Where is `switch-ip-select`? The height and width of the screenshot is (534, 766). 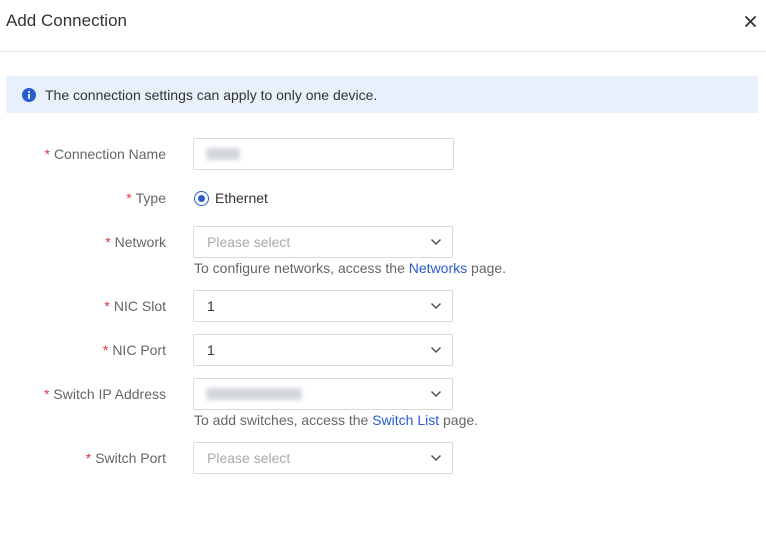 switch-ip-select is located at coordinates (323, 394).